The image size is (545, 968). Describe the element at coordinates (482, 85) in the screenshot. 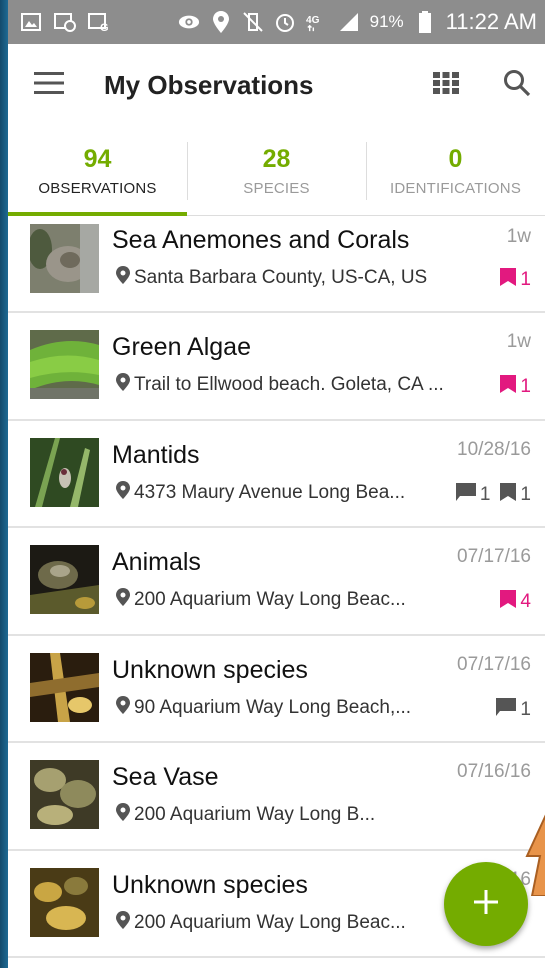

I see `app-bar-actions` at that location.